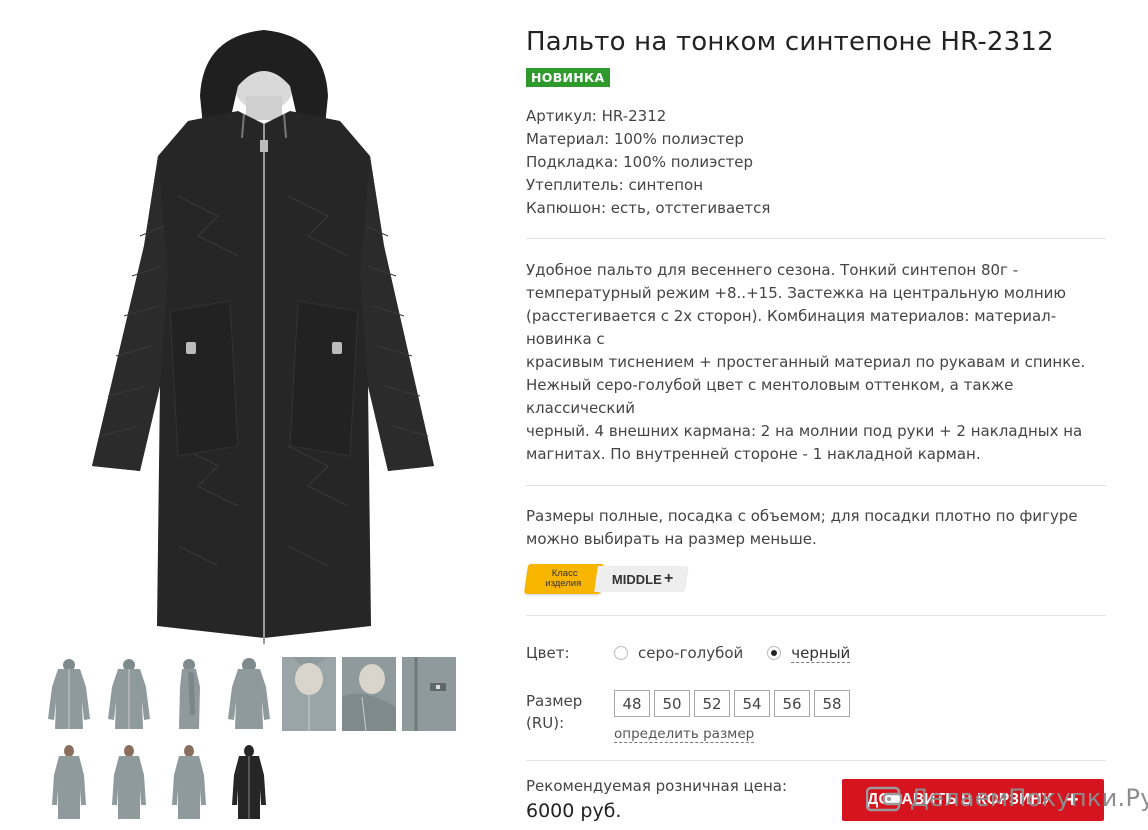  What do you see at coordinates (548, 653) in the screenshot?
I see `color-label: Цвет:` at bounding box center [548, 653].